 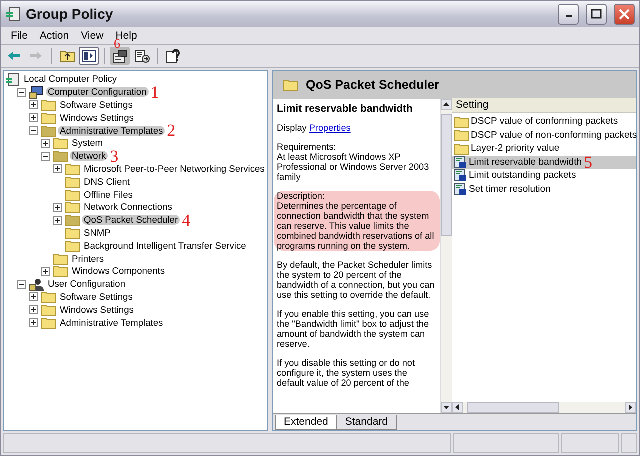 What do you see at coordinates (87, 143) in the screenshot?
I see `tree-item: System` at bounding box center [87, 143].